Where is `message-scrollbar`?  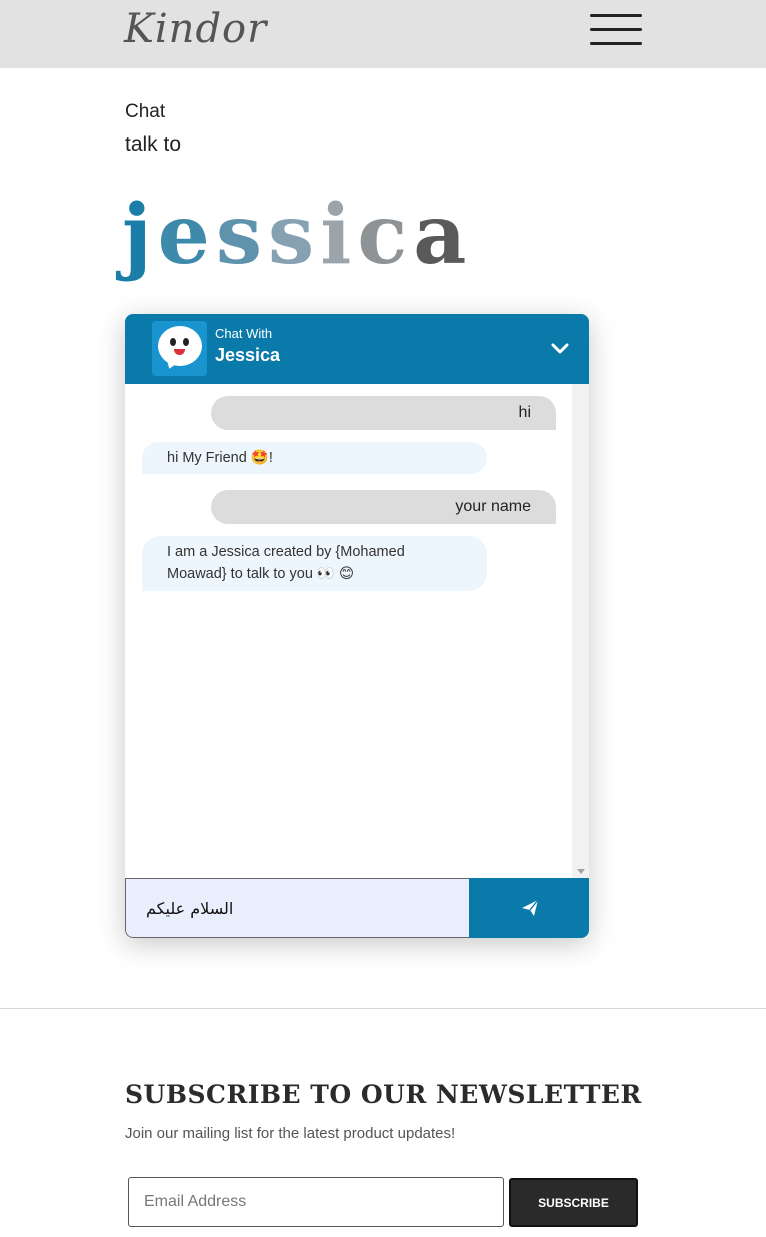
message-scrollbar is located at coordinates (580, 631).